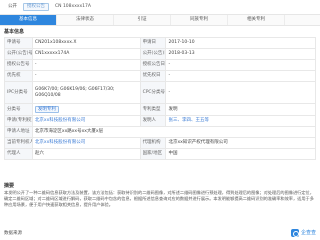  Describe the element at coordinates (19, 76) in the screenshot. I see `field-label: 优先权` at that location.